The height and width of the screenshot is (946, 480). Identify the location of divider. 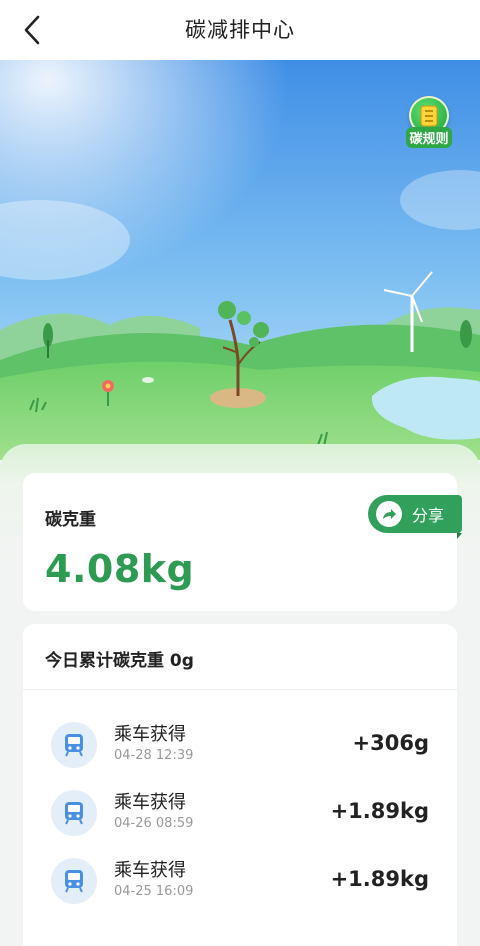
(240, 689).